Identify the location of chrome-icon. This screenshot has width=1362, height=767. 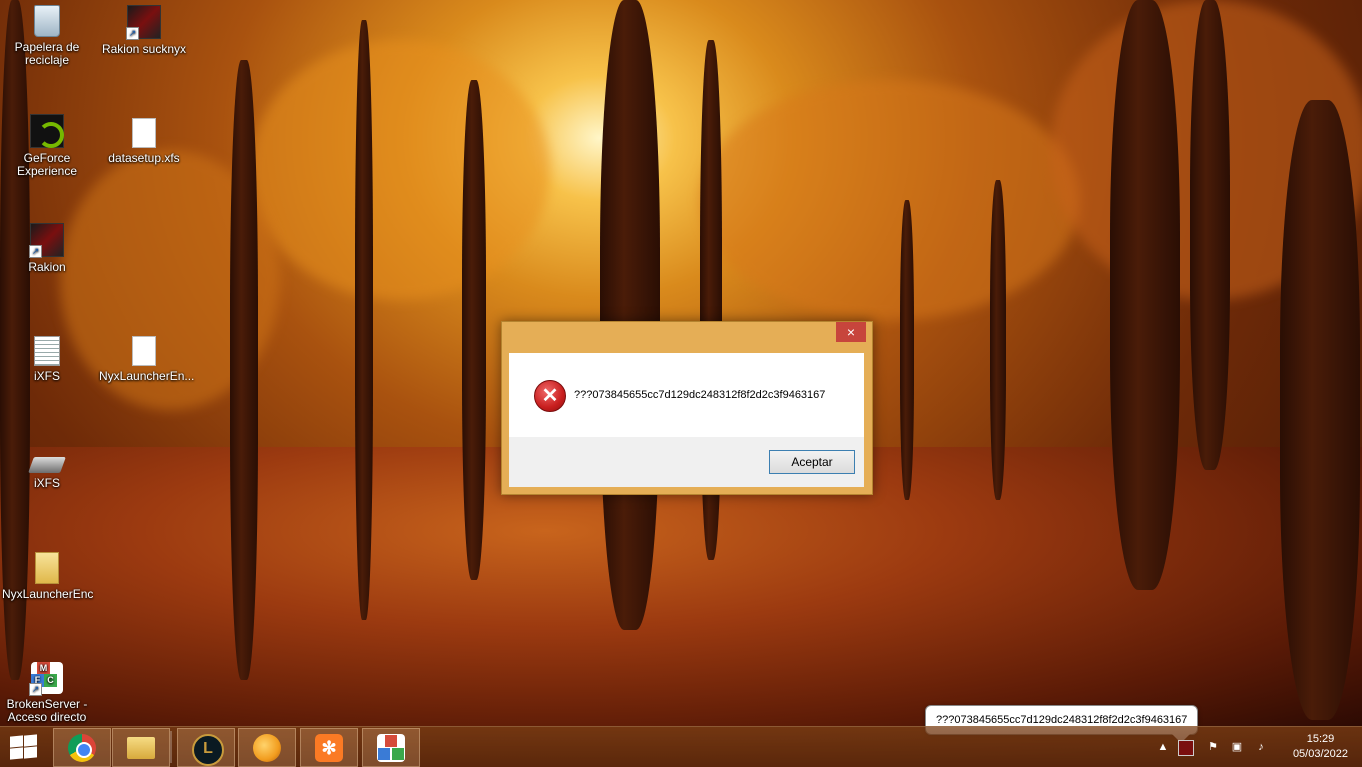
(82, 748).